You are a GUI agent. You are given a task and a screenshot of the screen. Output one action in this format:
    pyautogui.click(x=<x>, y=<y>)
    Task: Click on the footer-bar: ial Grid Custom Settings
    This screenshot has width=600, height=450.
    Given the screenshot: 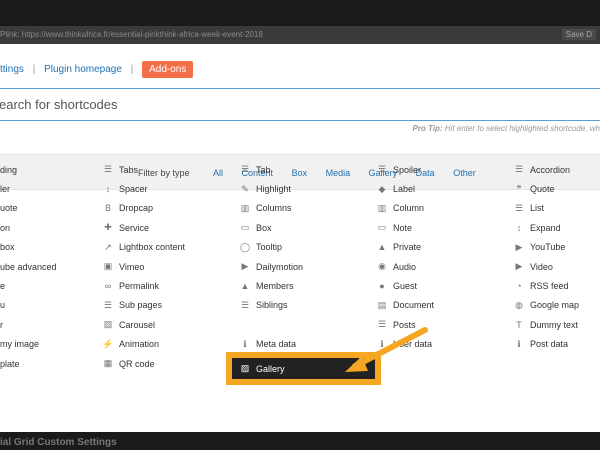 What is the action you would take?
    pyautogui.click(x=300, y=441)
    